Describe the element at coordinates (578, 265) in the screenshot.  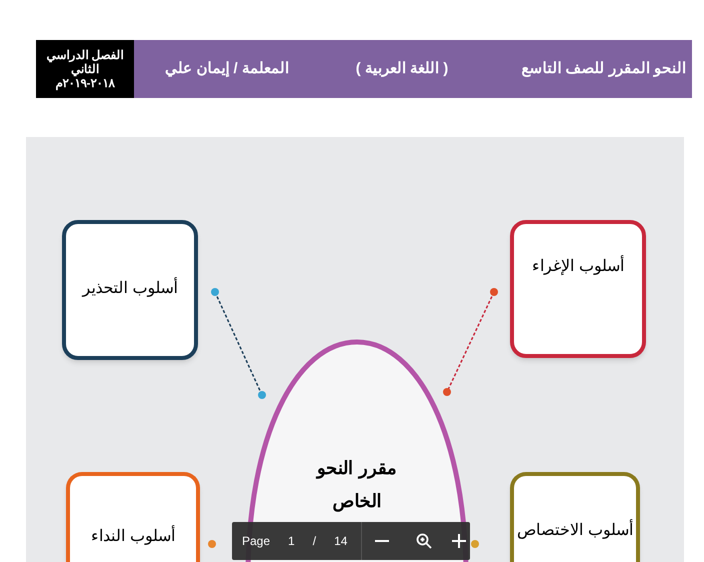
I see `branch-label: أسلوب الإغراء` at that location.